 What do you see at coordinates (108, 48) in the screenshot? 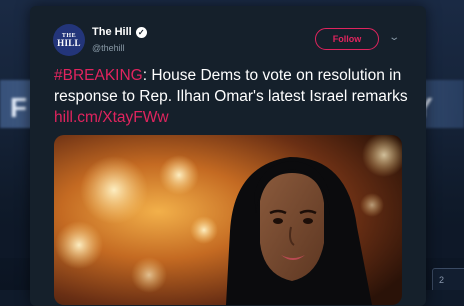
I see `author-handle: @thehill` at bounding box center [108, 48].